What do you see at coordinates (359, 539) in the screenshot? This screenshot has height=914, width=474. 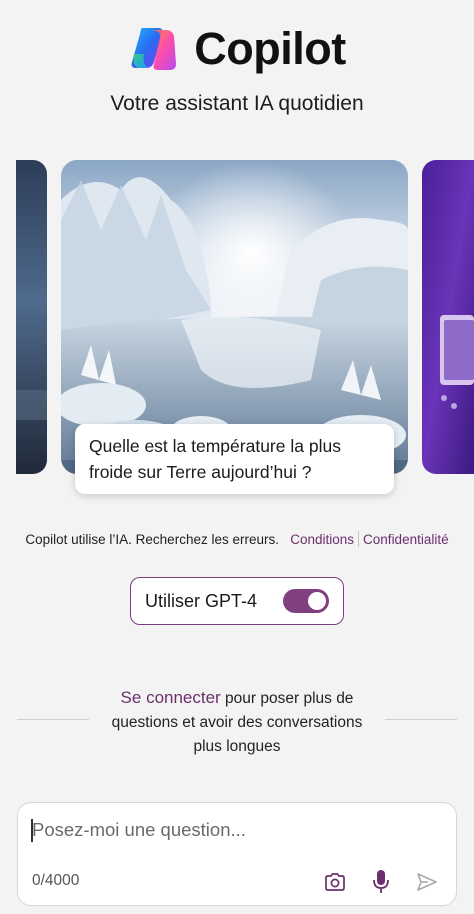 I see `link-divider` at bounding box center [359, 539].